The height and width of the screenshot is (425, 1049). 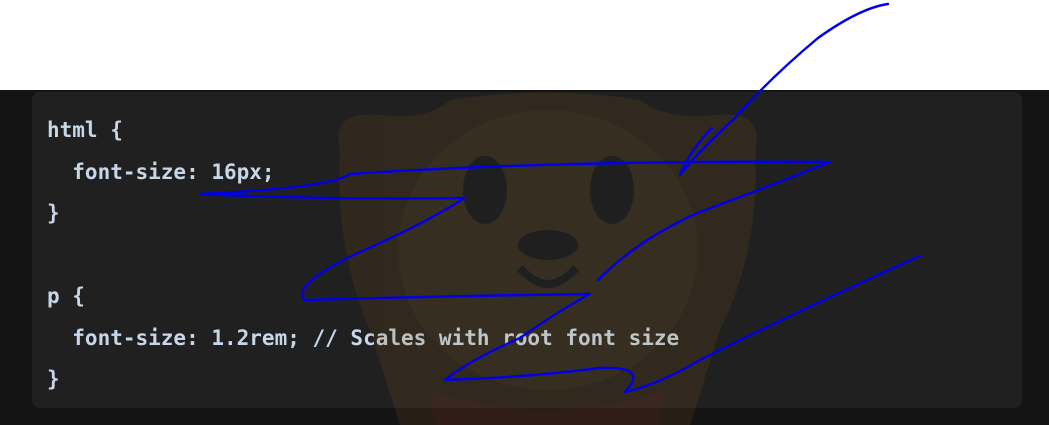 What do you see at coordinates (85, 130) in the screenshot?
I see `code-line-1: html {` at bounding box center [85, 130].